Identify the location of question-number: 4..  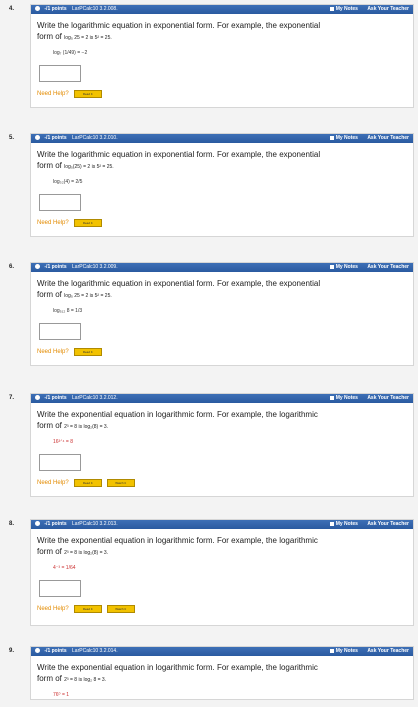
(12, 9).